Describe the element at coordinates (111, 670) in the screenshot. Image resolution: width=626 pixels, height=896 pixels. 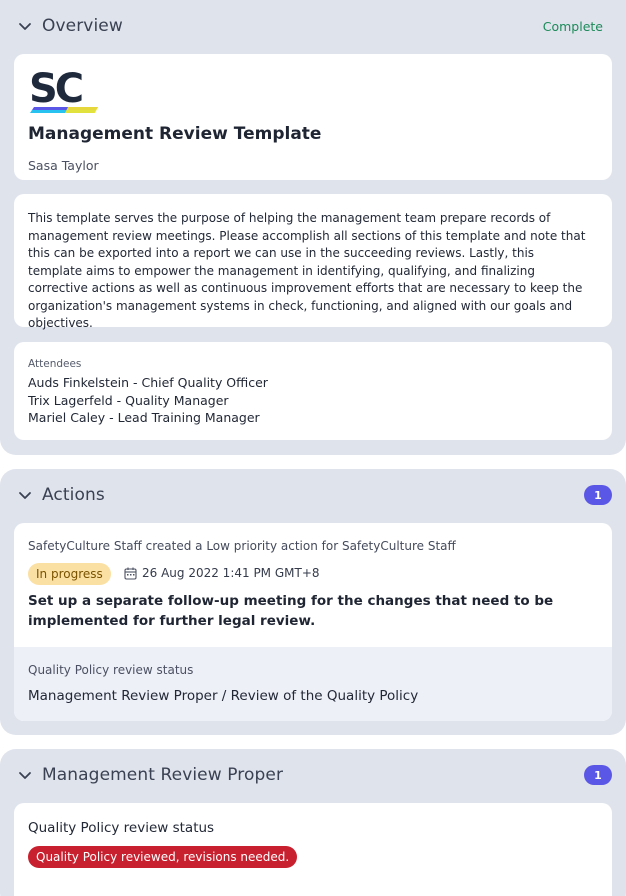
I see `linked-question-label: Quality Policy review status` at that location.